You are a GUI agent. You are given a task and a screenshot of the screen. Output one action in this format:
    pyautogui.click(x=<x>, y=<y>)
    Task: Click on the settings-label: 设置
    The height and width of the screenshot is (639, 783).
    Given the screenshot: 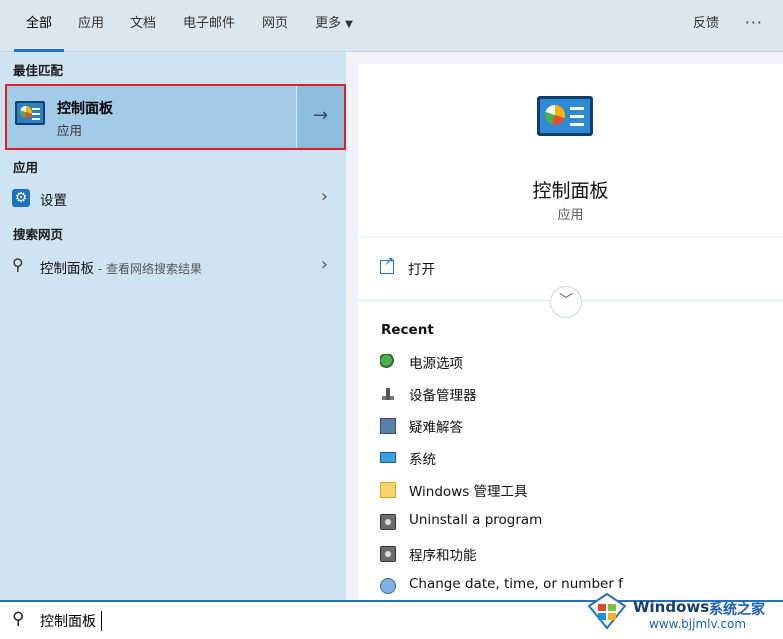 What is the action you would take?
    pyautogui.click(x=53, y=201)
    